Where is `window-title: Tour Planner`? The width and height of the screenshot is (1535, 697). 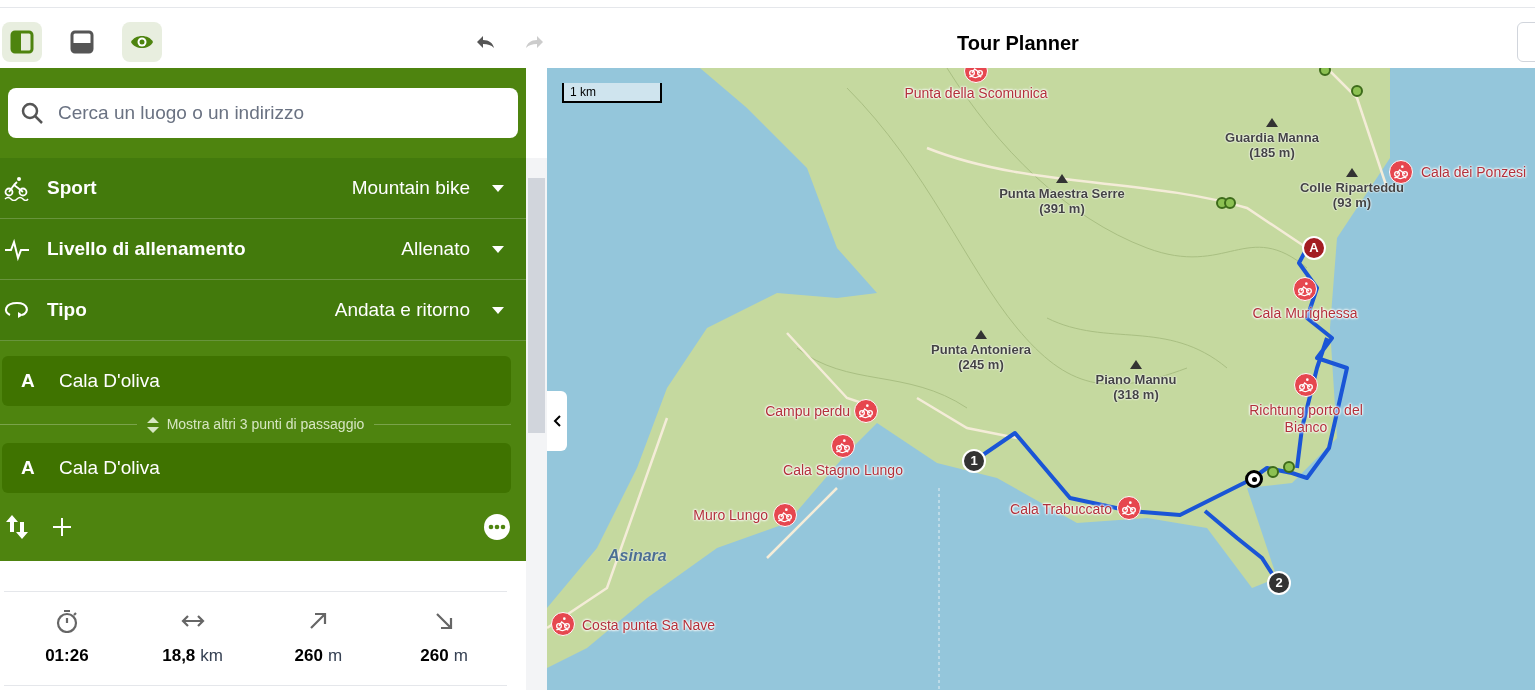
window-title: Tour Planner is located at coordinates (1018, 43).